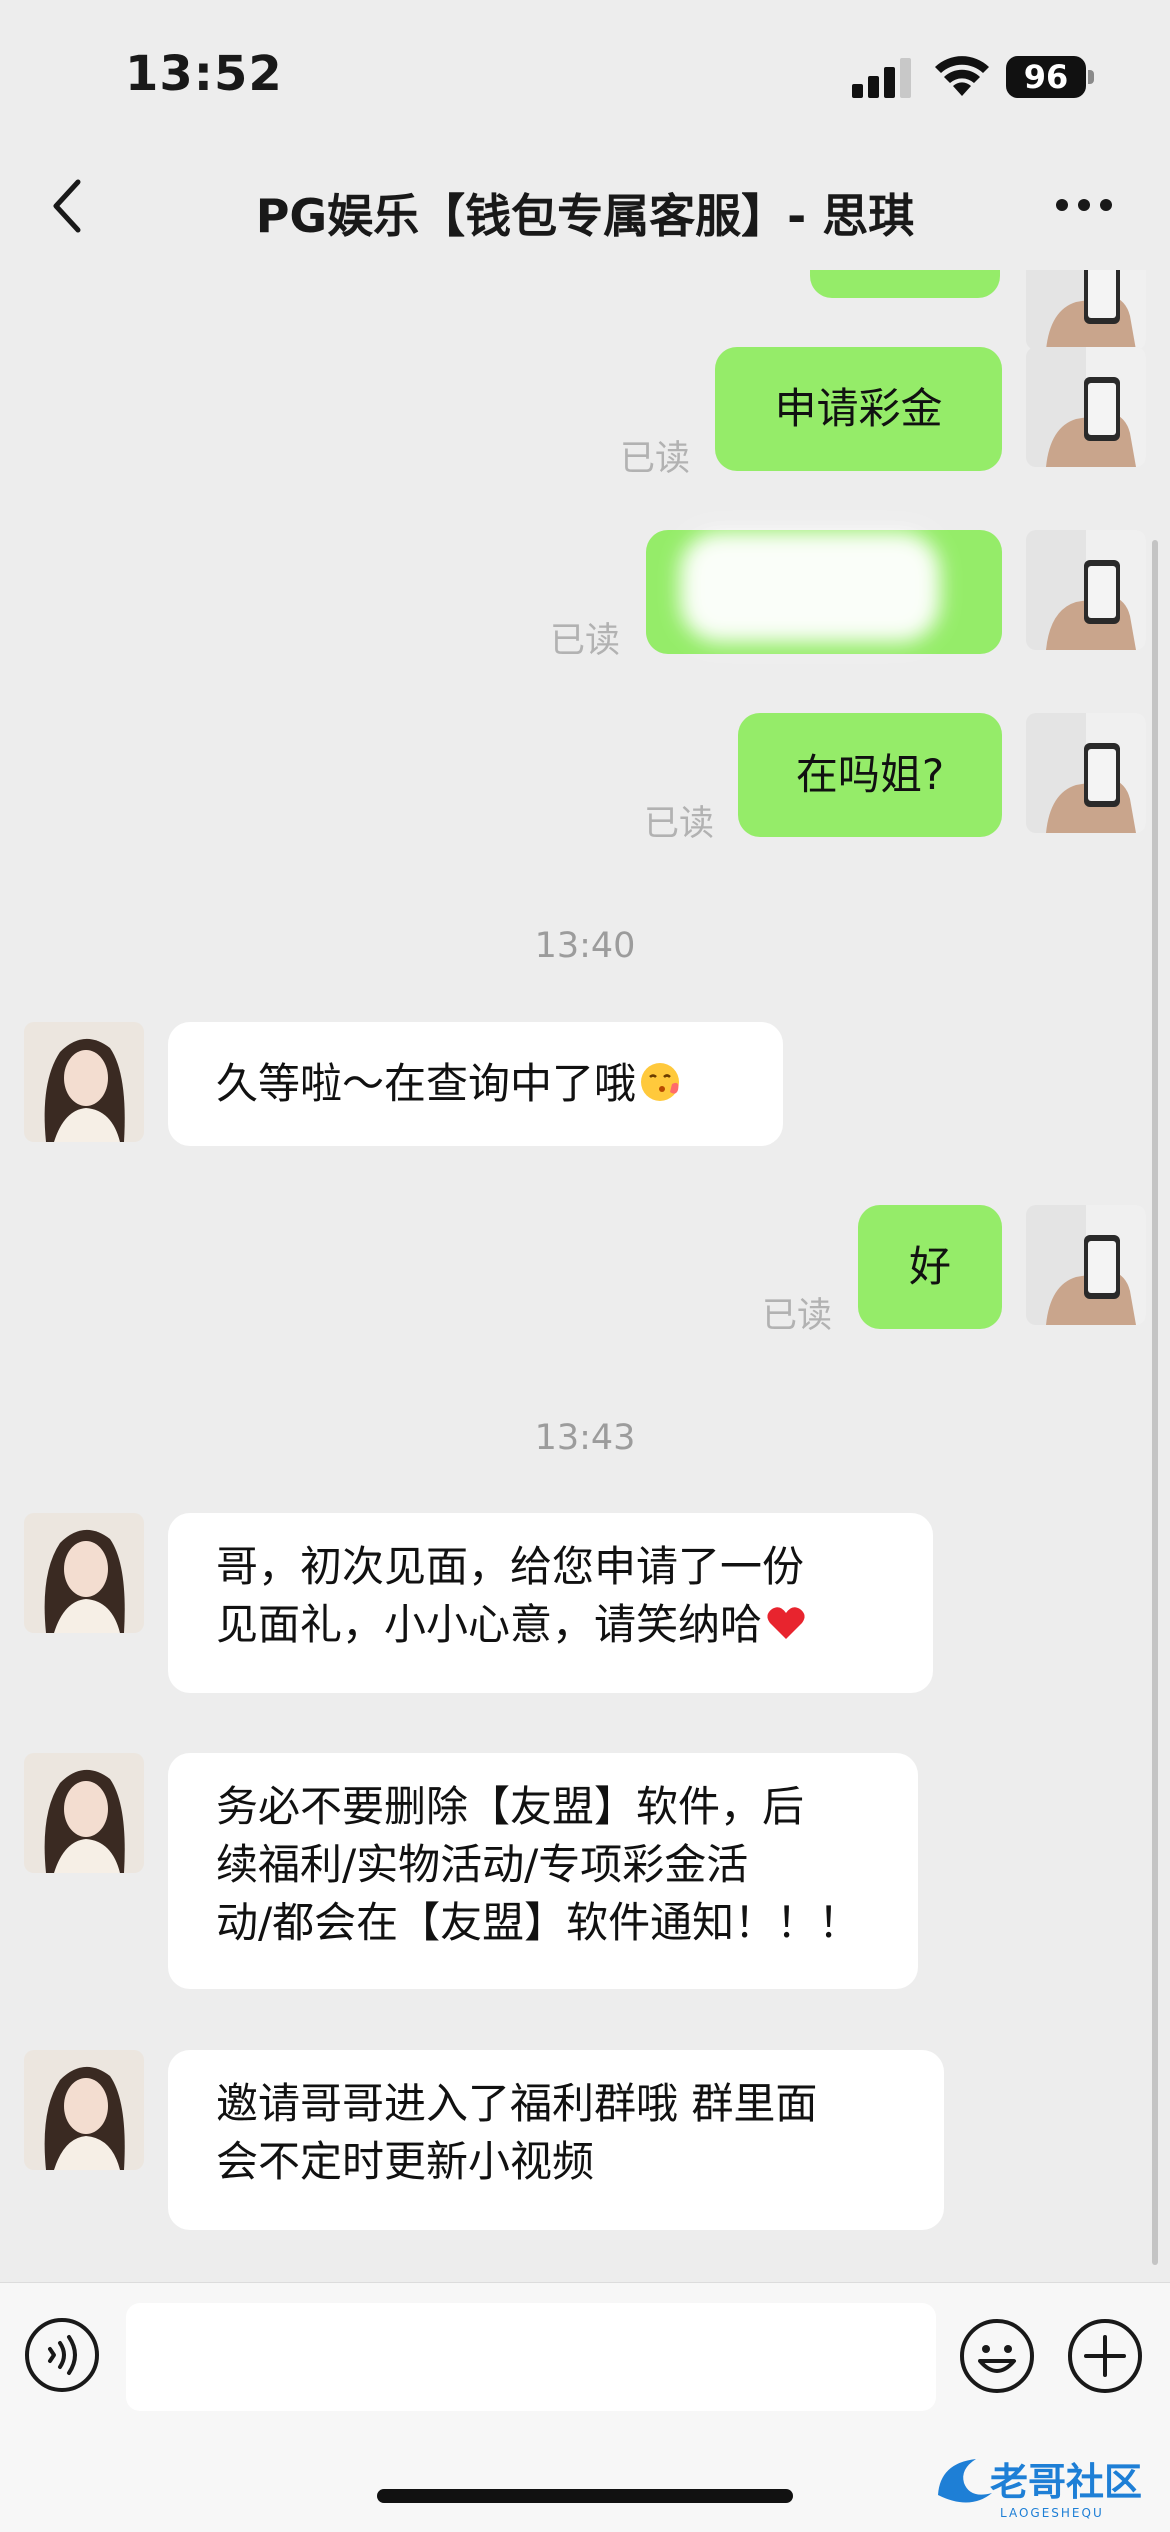 The image size is (1170, 2532). Describe the element at coordinates (1066, 2482) in the screenshot. I see `svg-text: 老哥社区` at that location.